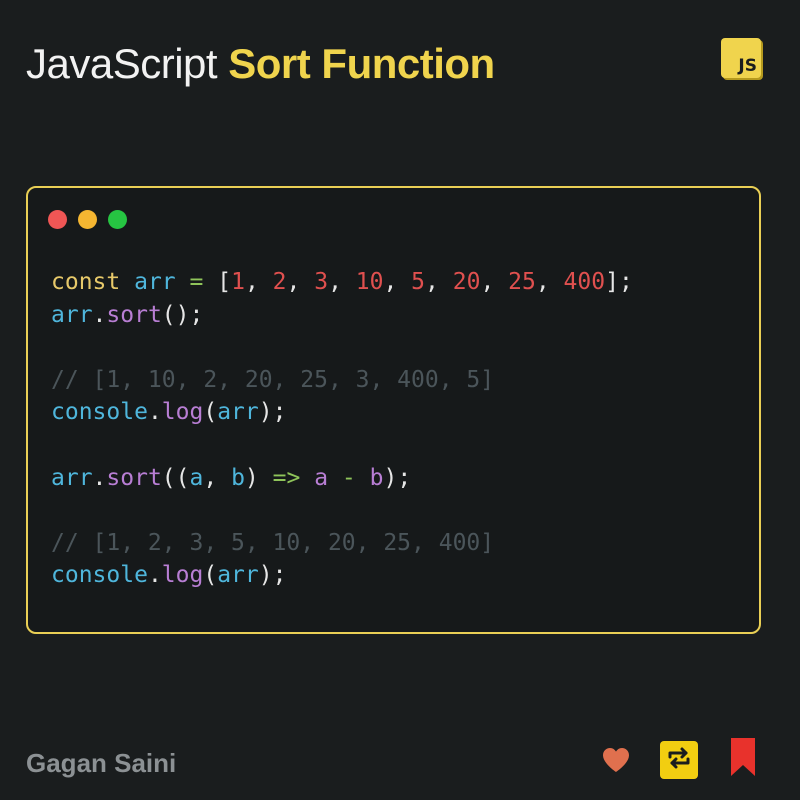 The width and height of the screenshot is (800, 800). I want to click on code-line: arr.sort();, so click(342, 315).